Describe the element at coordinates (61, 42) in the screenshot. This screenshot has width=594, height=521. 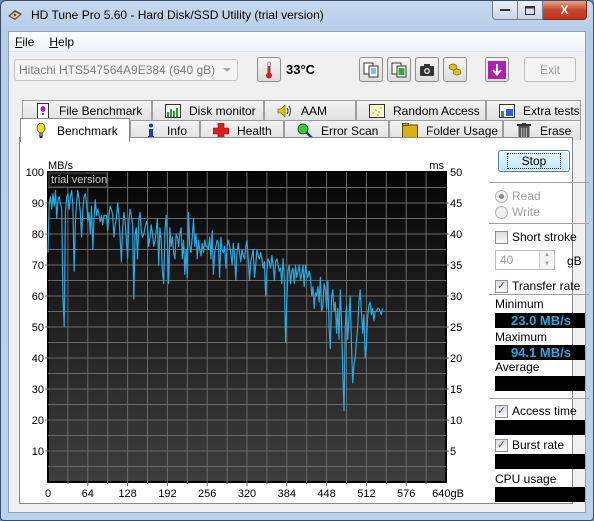
I see `menu-help: Help` at that location.